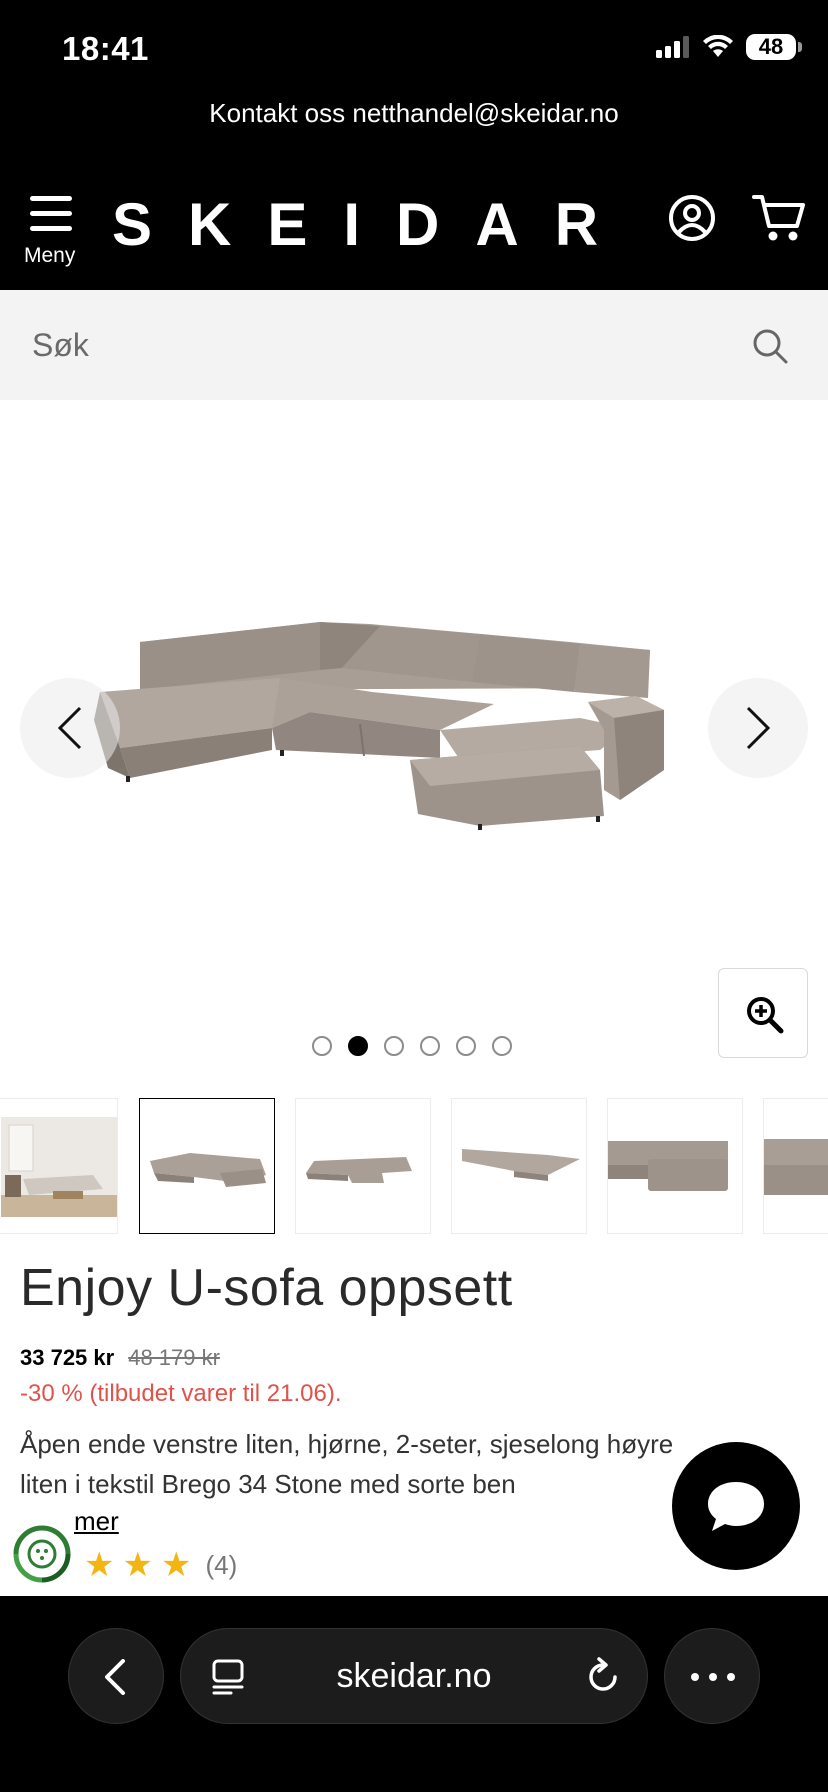 The width and height of the screenshot is (828, 1792). What do you see at coordinates (207, 1166) in the screenshot?
I see `thumbnail-sofa-angle` at bounding box center [207, 1166].